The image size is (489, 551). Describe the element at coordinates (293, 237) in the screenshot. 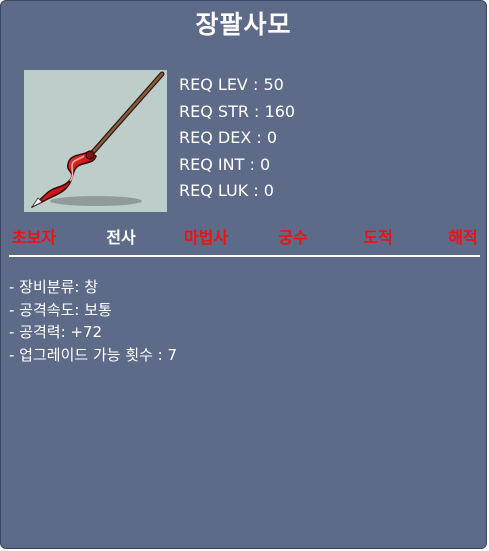

I see `job-archer: 궁수` at that location.